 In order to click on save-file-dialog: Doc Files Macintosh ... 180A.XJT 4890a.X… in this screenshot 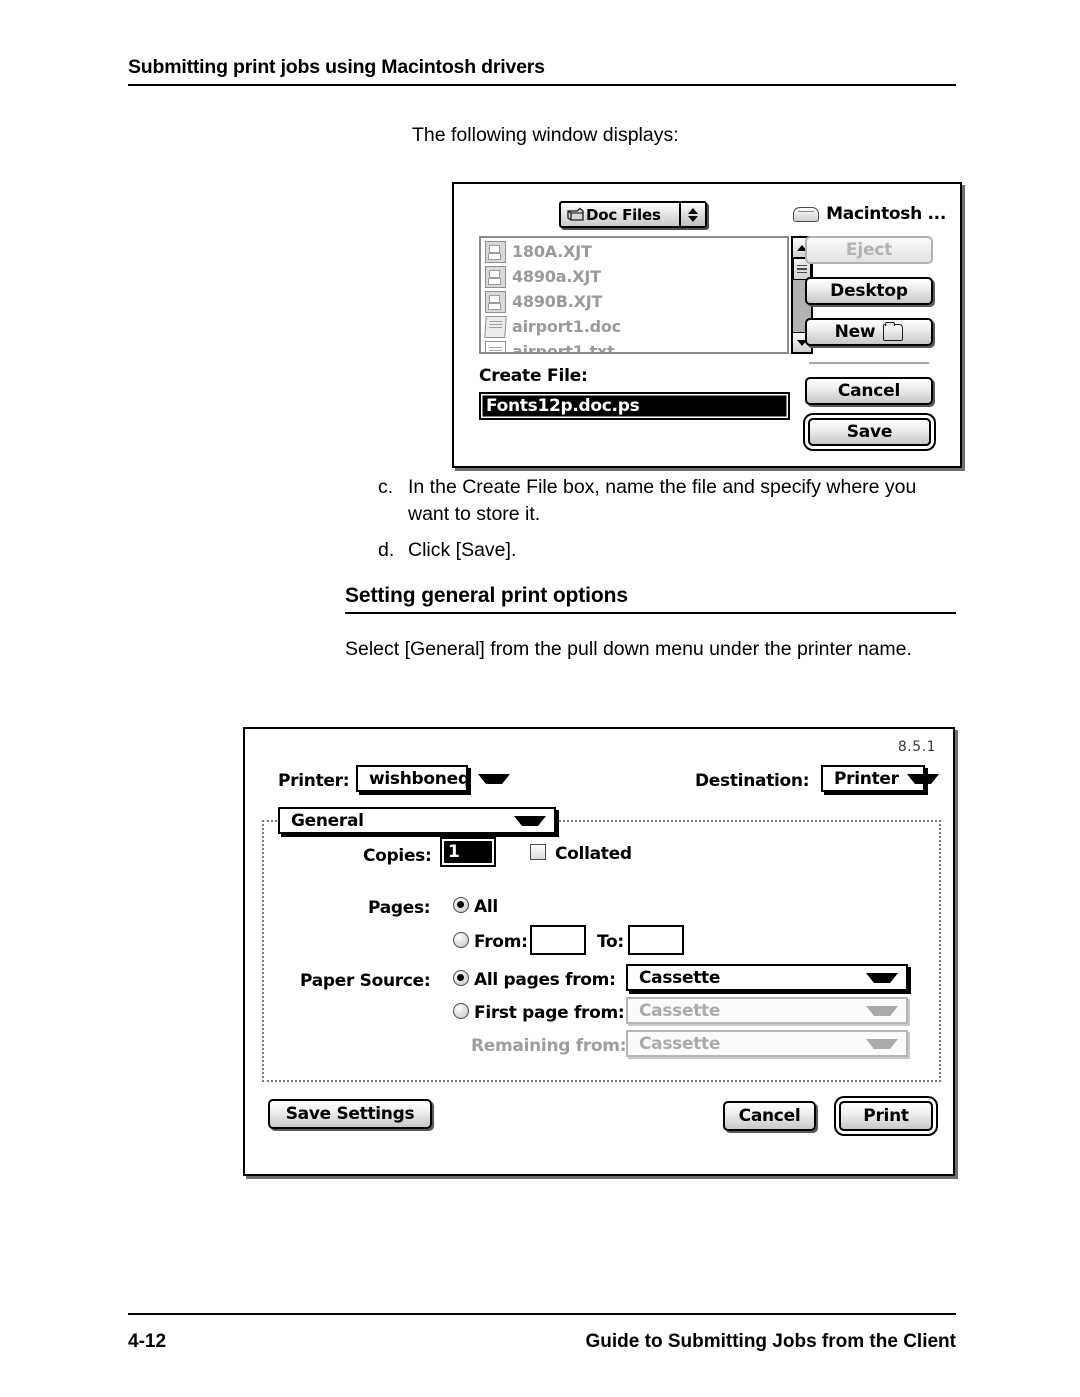, I will do `click(707, 325)`.